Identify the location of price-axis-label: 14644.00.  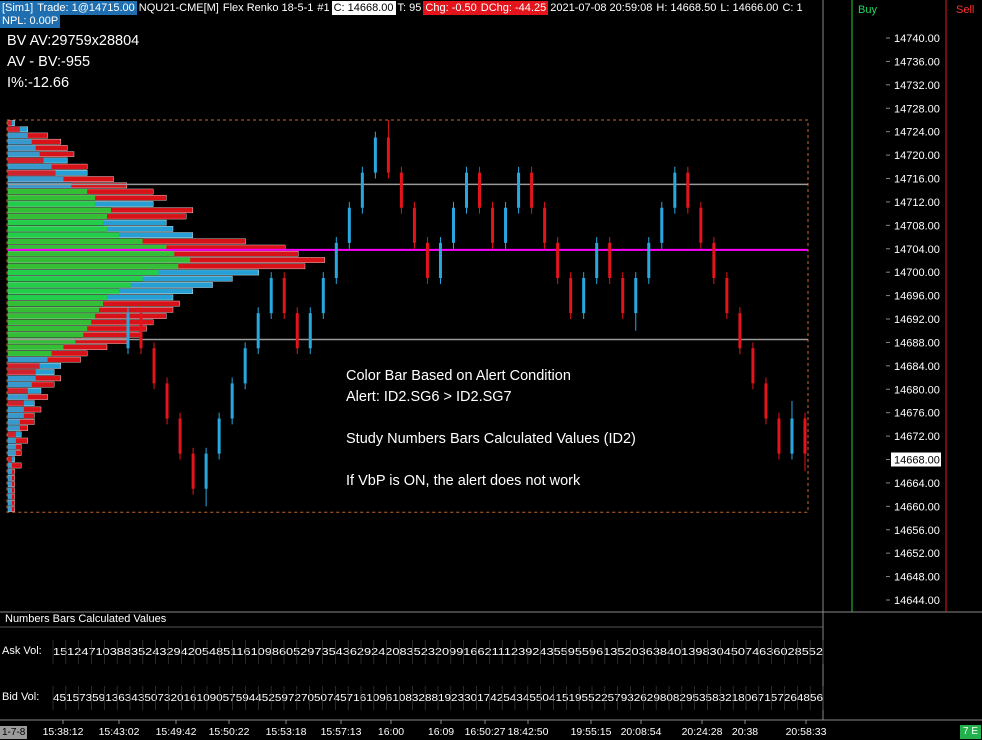
(917, 601).